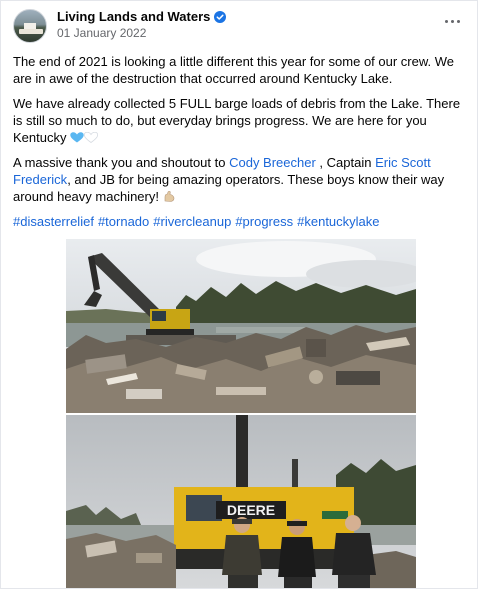 This screenshot has width=478, height=589. What do you see at coordinates (192, 221) in the screenshot?
I see `hashtag-rivercleanup: #rivercleanup` at bounding box center [192, 221].